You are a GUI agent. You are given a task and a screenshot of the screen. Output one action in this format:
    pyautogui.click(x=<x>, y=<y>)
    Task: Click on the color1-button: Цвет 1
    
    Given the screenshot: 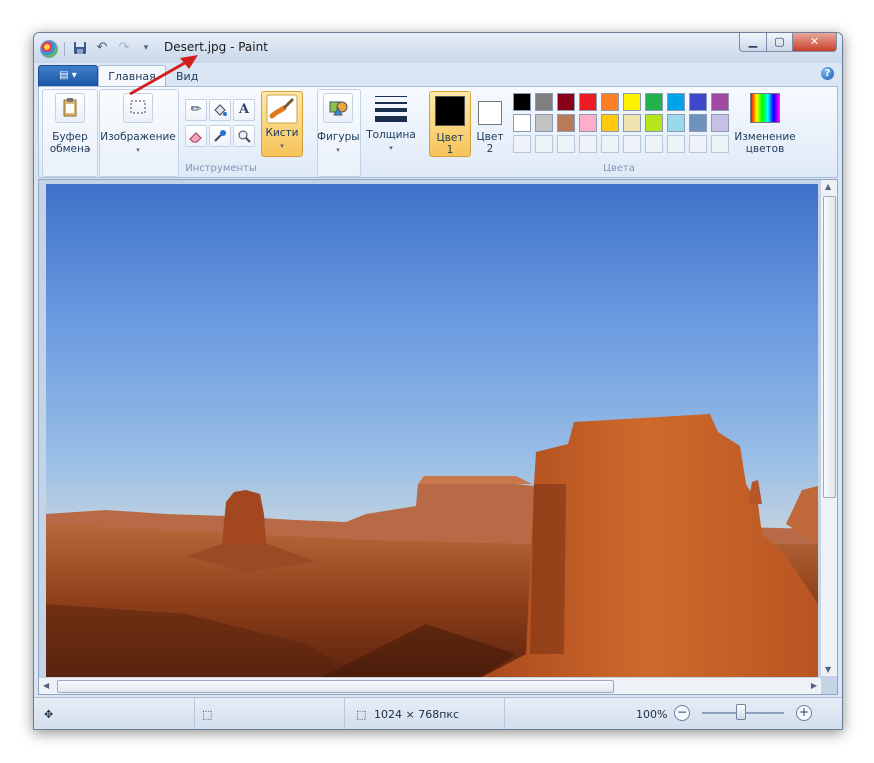 What is the action you would take?
    pyautogui.click(x=450, y=124)
    